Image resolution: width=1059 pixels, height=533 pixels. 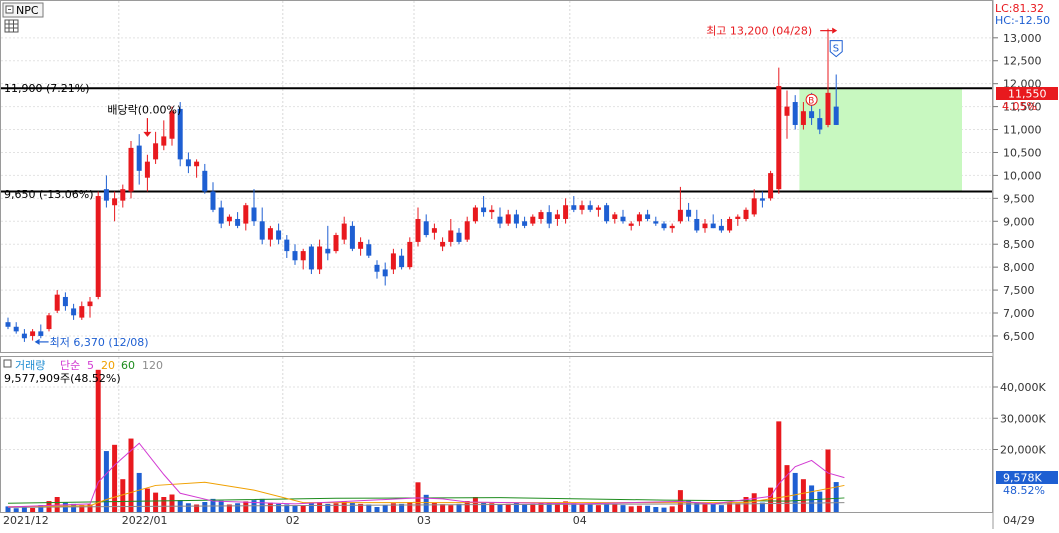 I want to click on low-price-label: 최저 6,370 (12/08), so click(x=99, y=342).